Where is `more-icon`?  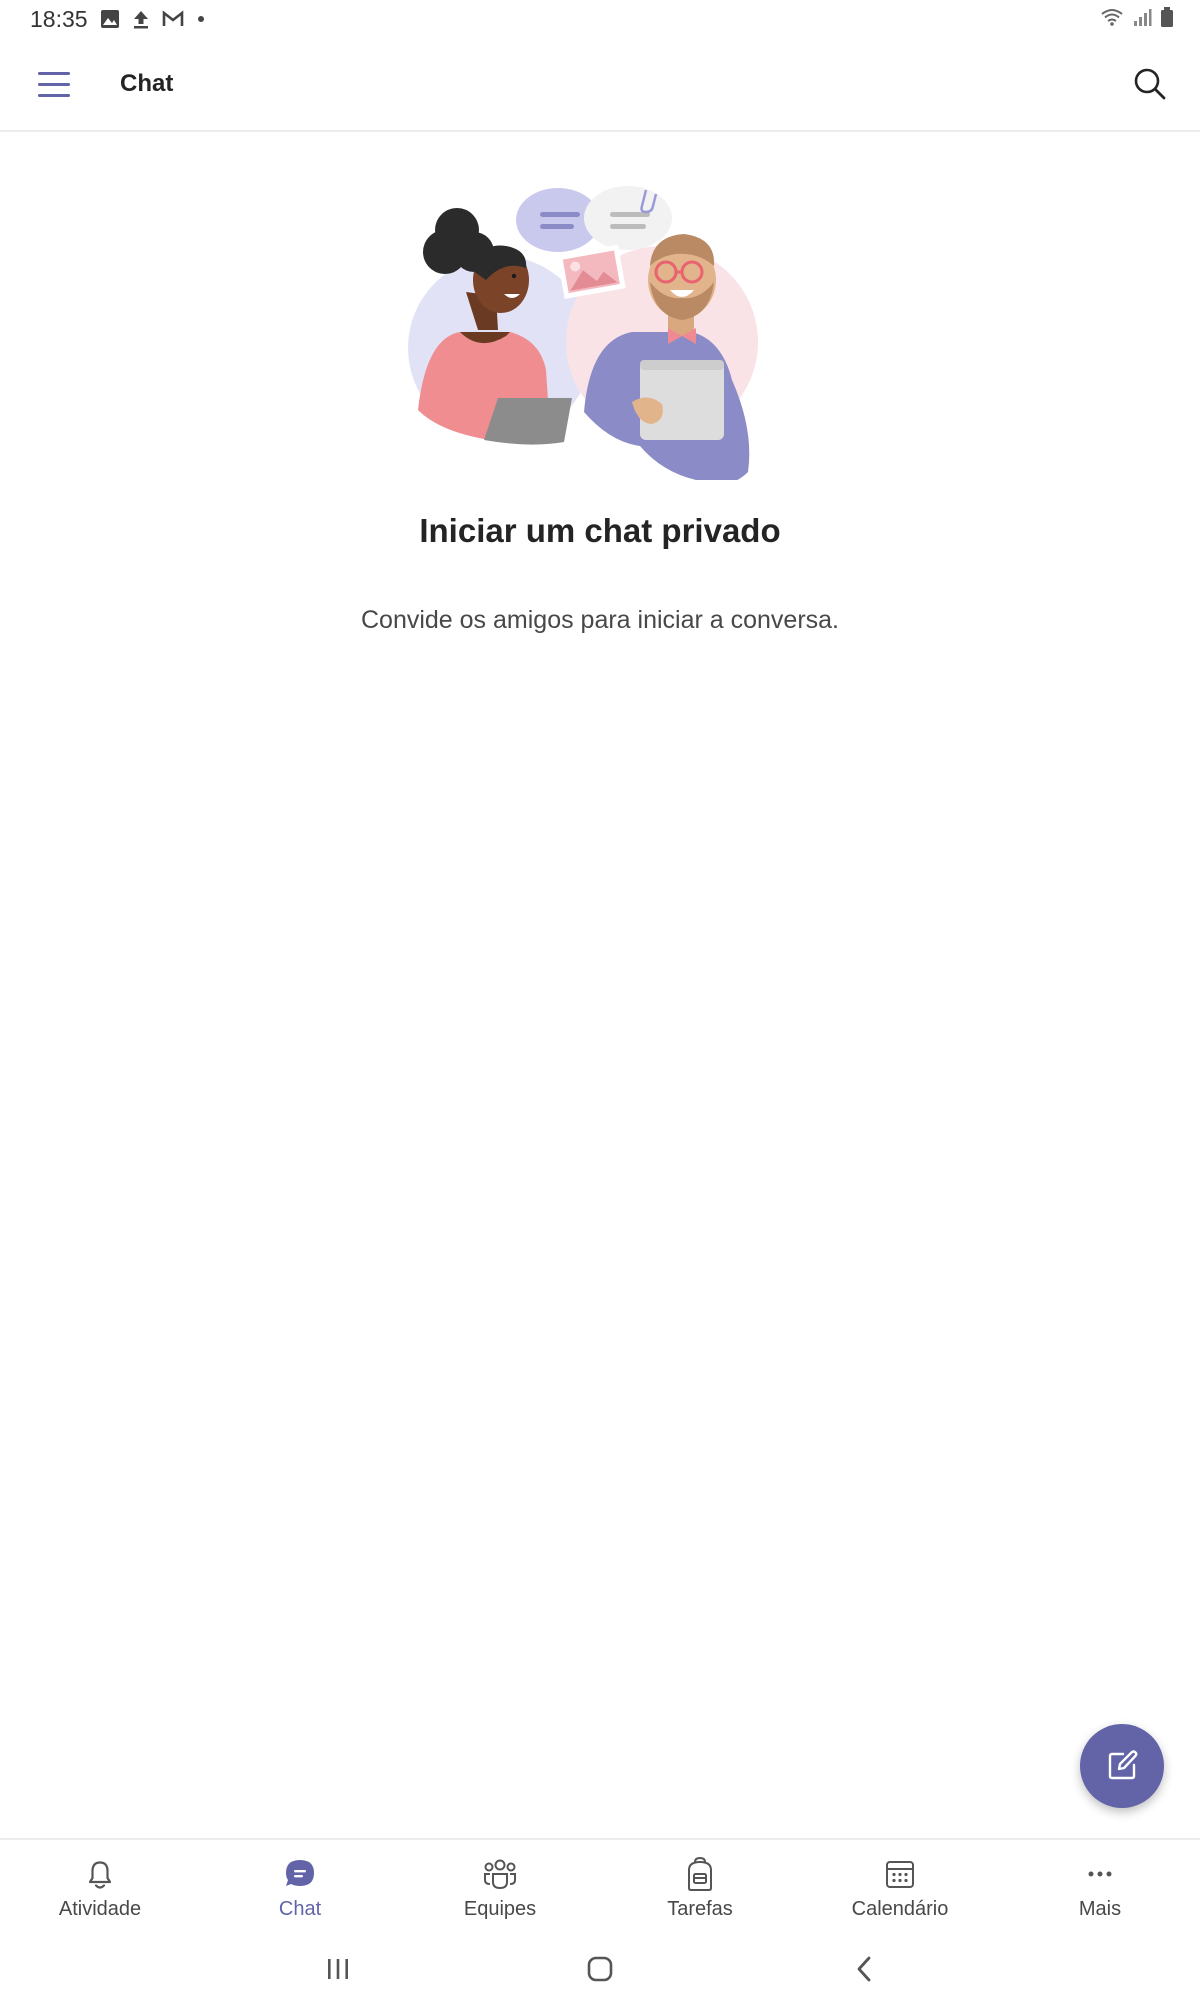 more-icon is located at coordinates (1100, 1874).